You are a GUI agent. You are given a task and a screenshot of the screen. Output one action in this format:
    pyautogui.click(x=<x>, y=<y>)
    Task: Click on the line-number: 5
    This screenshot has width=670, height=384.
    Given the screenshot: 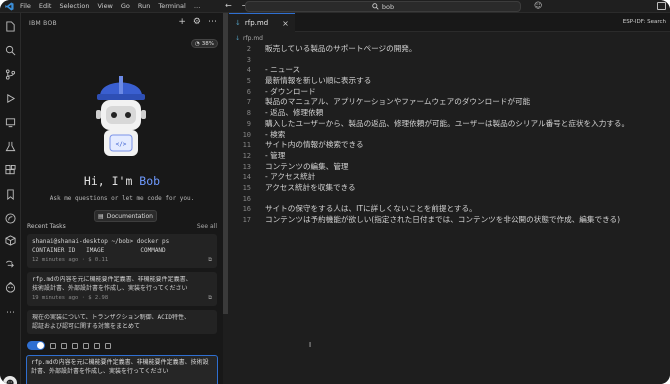 What is the action you would take?
    pyautogui.click(x=248, y=81)
    